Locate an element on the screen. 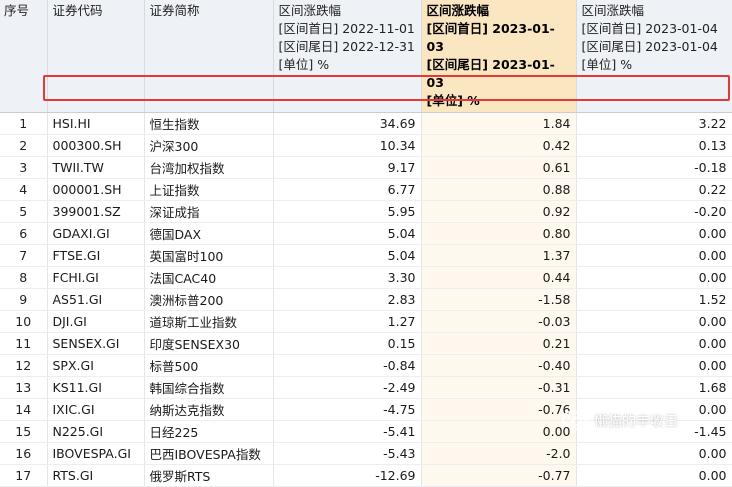  security-name: 纳斯达克指数 is located at coordinates (209, 409).